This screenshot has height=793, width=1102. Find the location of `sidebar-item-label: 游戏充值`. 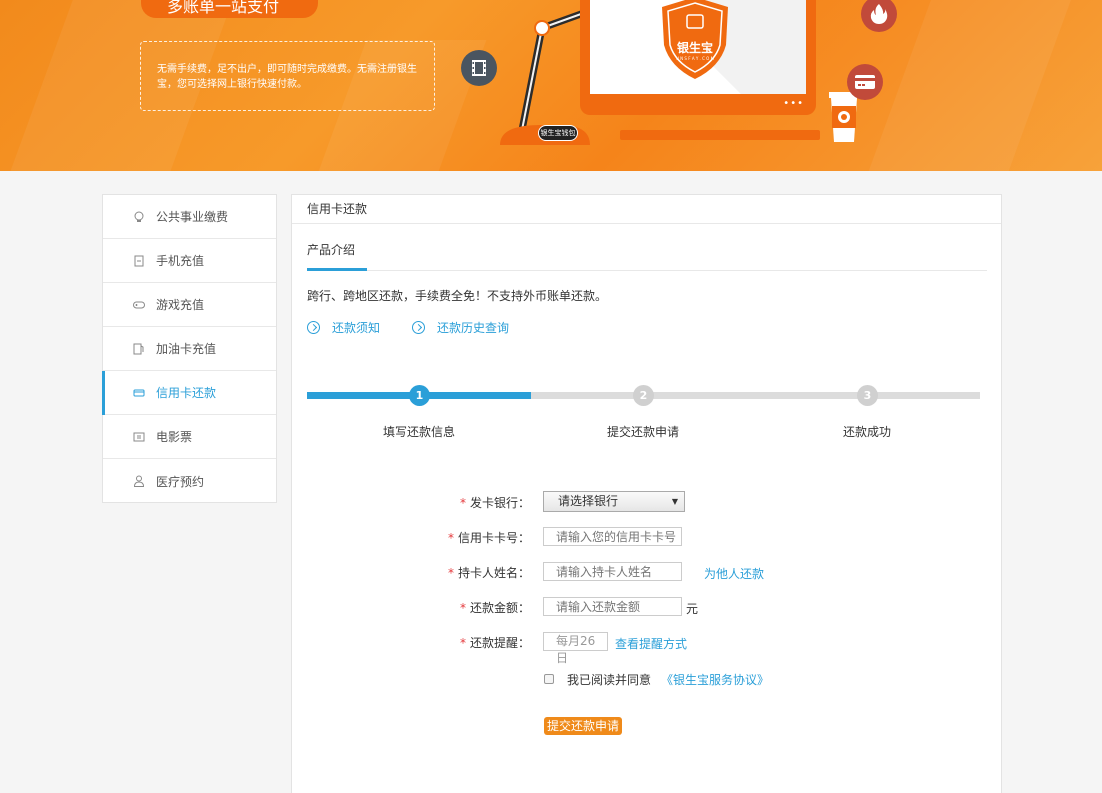

sidebar-item-label: 游戏充值 is located at coordinates (180, 305).